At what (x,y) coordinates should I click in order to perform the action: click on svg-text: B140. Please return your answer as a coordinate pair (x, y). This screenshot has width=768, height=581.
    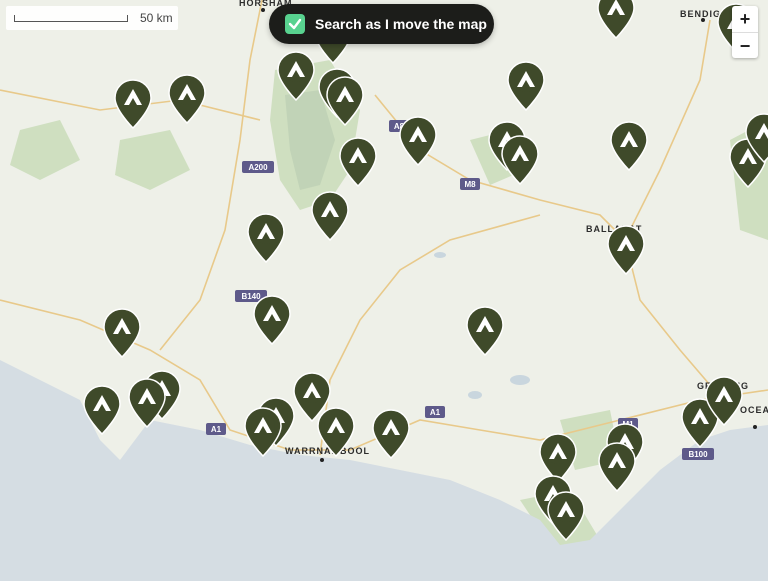
    Looking at the image, I should click on (251, 296).